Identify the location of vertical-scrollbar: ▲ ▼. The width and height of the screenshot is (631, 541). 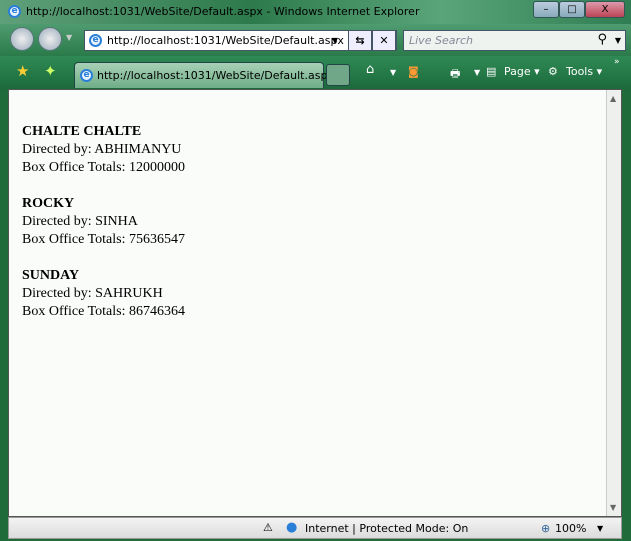
(613, 303).